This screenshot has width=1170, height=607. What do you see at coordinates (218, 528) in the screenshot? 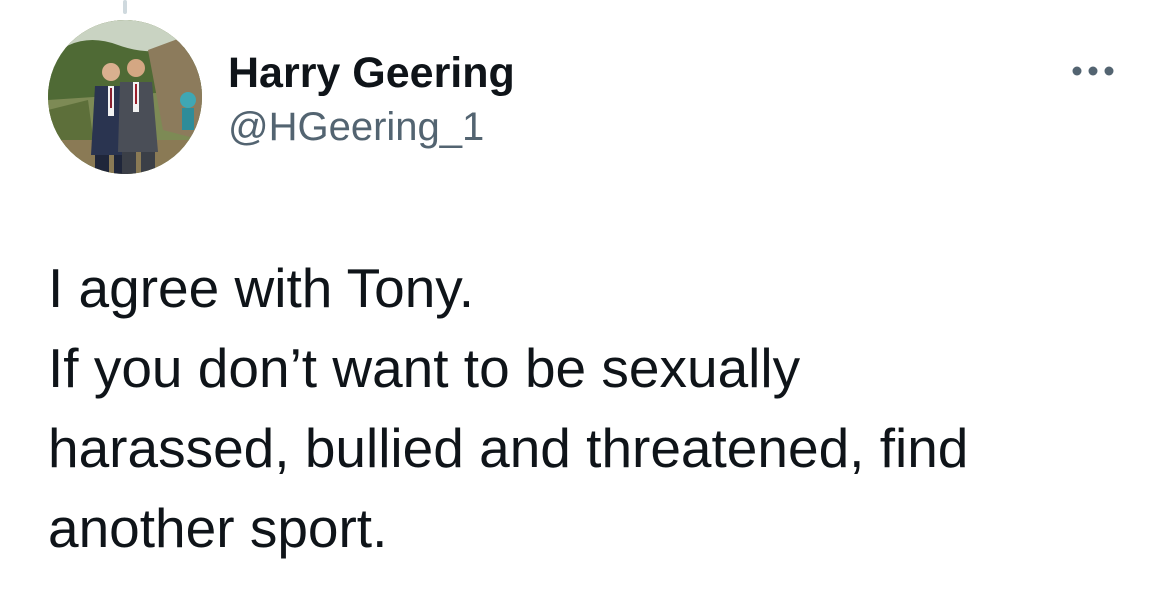
I see `tweet-text-line: another sport.` at bounding box center [218, 528].